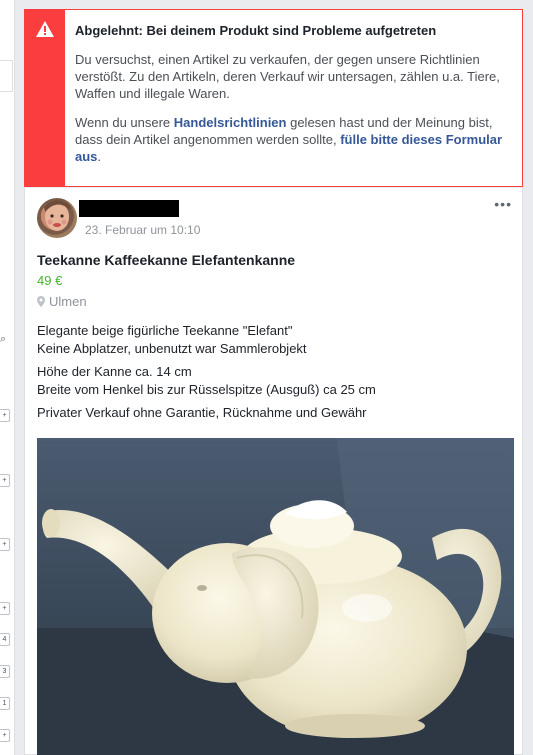  I want to click on more-options-icon: •••, so click(503, 204).